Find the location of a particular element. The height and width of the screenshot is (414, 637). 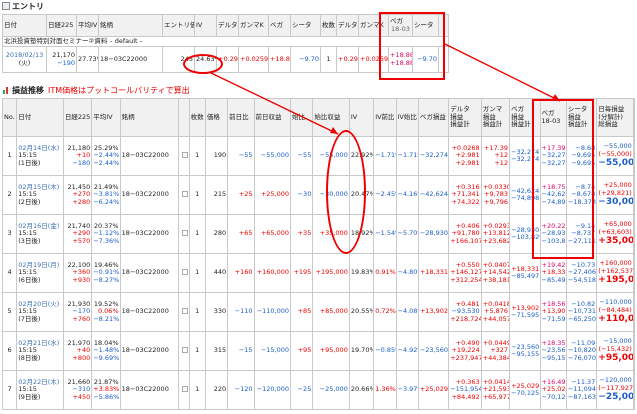

col-prev-pnl: 前日収益 is located at coordinates (272, 117).